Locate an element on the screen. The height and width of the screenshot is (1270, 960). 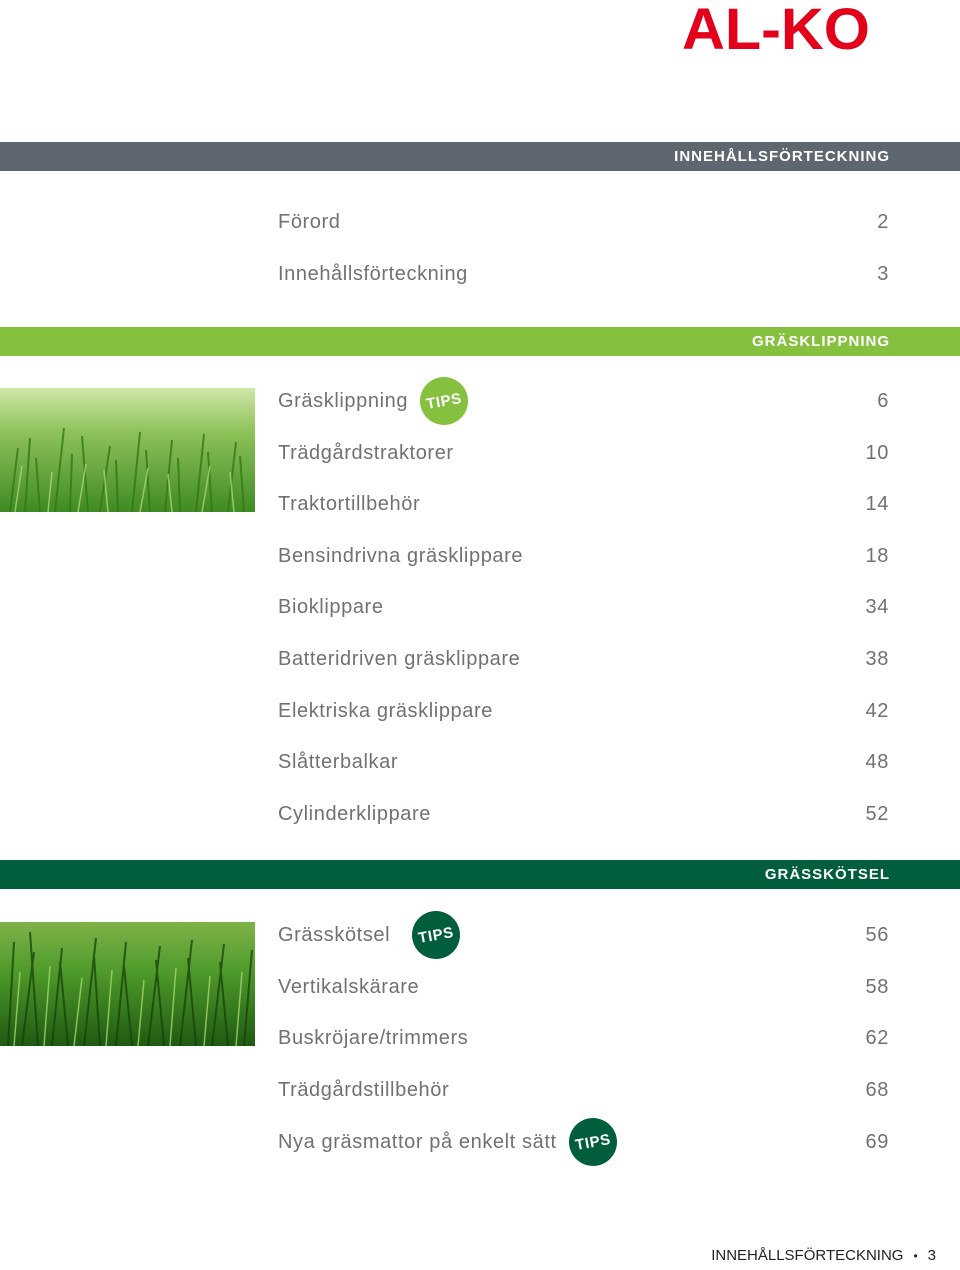
footer-label: INNEHÅLLSFÖRTECKNING is located at coordinates (807, 1255).